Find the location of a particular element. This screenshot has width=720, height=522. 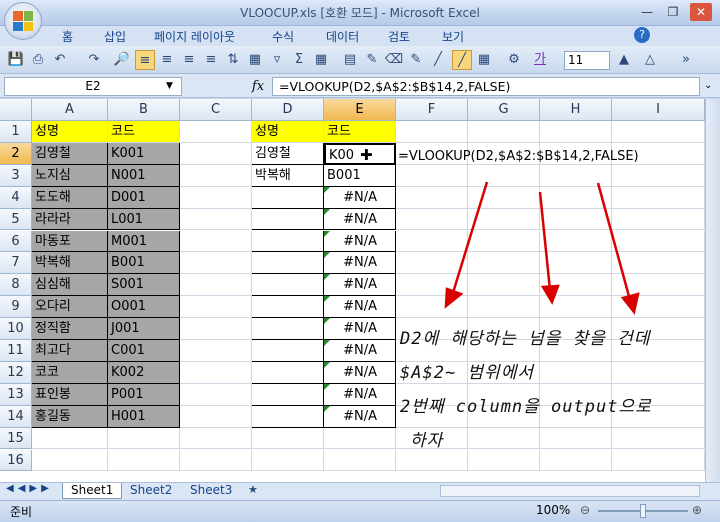

office-logo-icon is located at coordinates (23, 21).